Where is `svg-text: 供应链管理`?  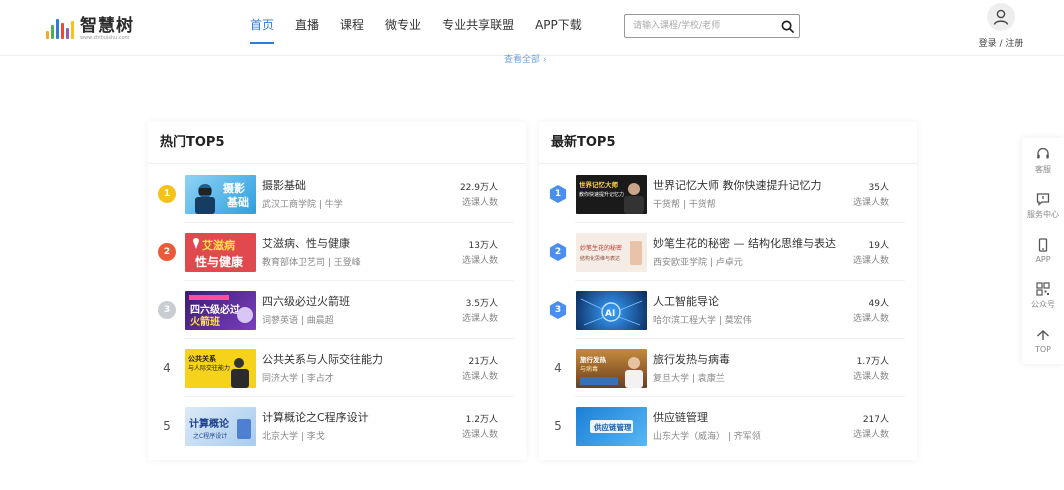
svg-text: 供应链管理 is located at coordinates (612, 427).